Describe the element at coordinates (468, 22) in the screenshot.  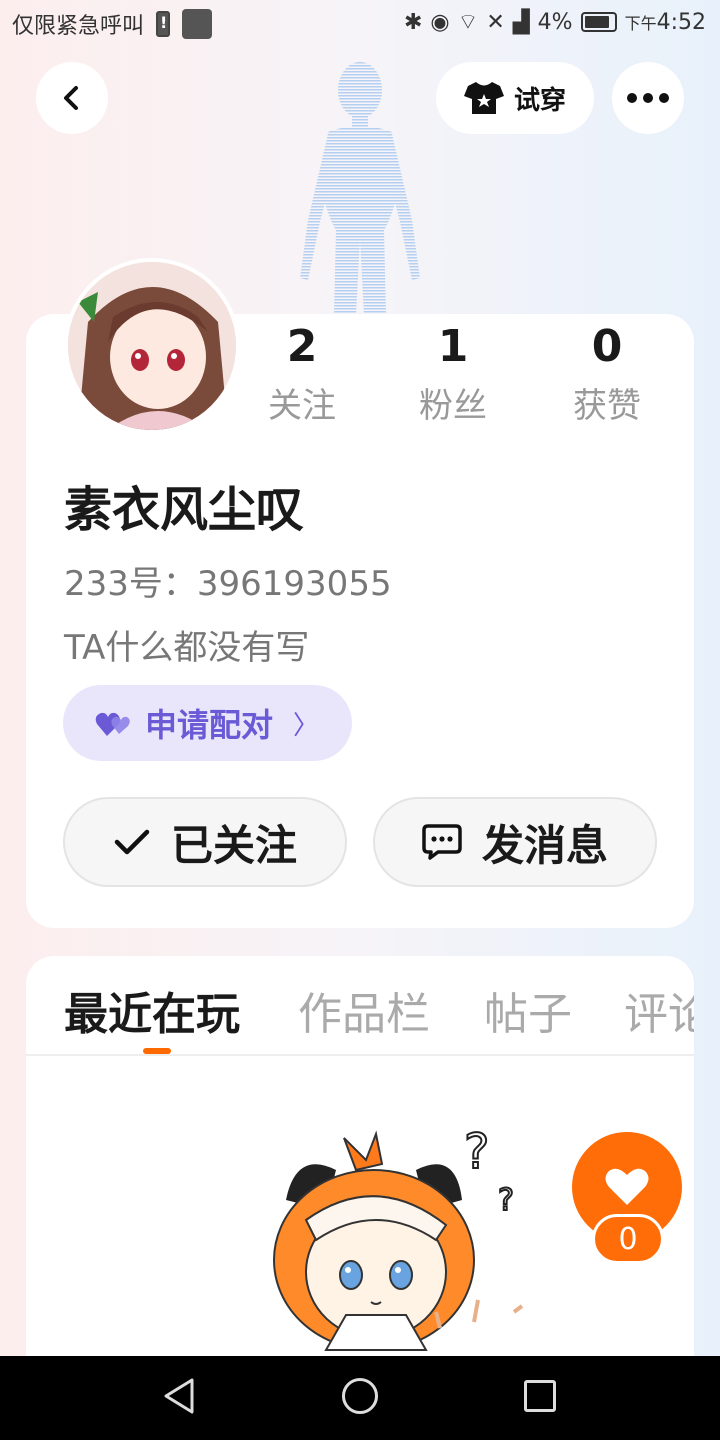
I see `wifi-icon: ⌔` at that location.